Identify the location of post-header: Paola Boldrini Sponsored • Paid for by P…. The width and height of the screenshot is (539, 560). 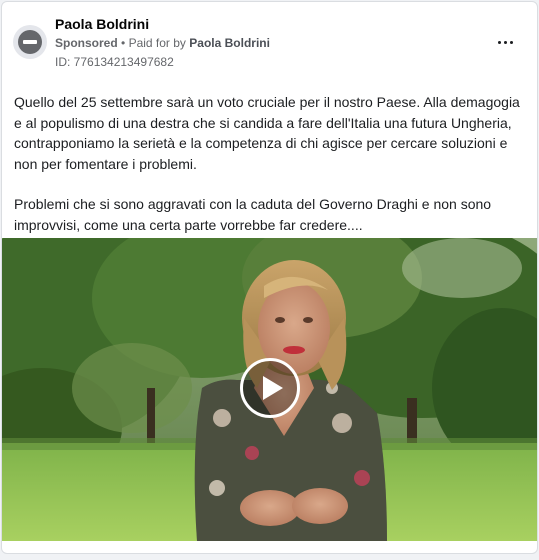
(269, 42).